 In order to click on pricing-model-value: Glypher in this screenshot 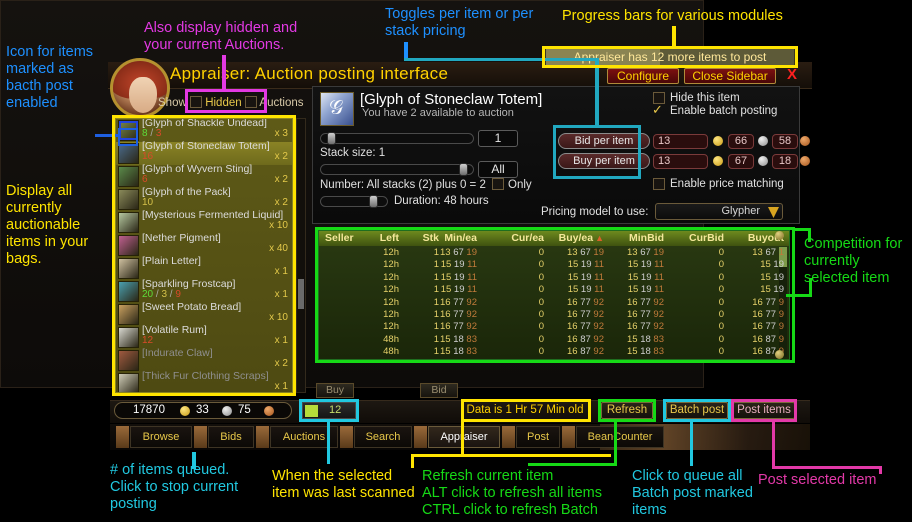, I will do `click(740, 211)`.